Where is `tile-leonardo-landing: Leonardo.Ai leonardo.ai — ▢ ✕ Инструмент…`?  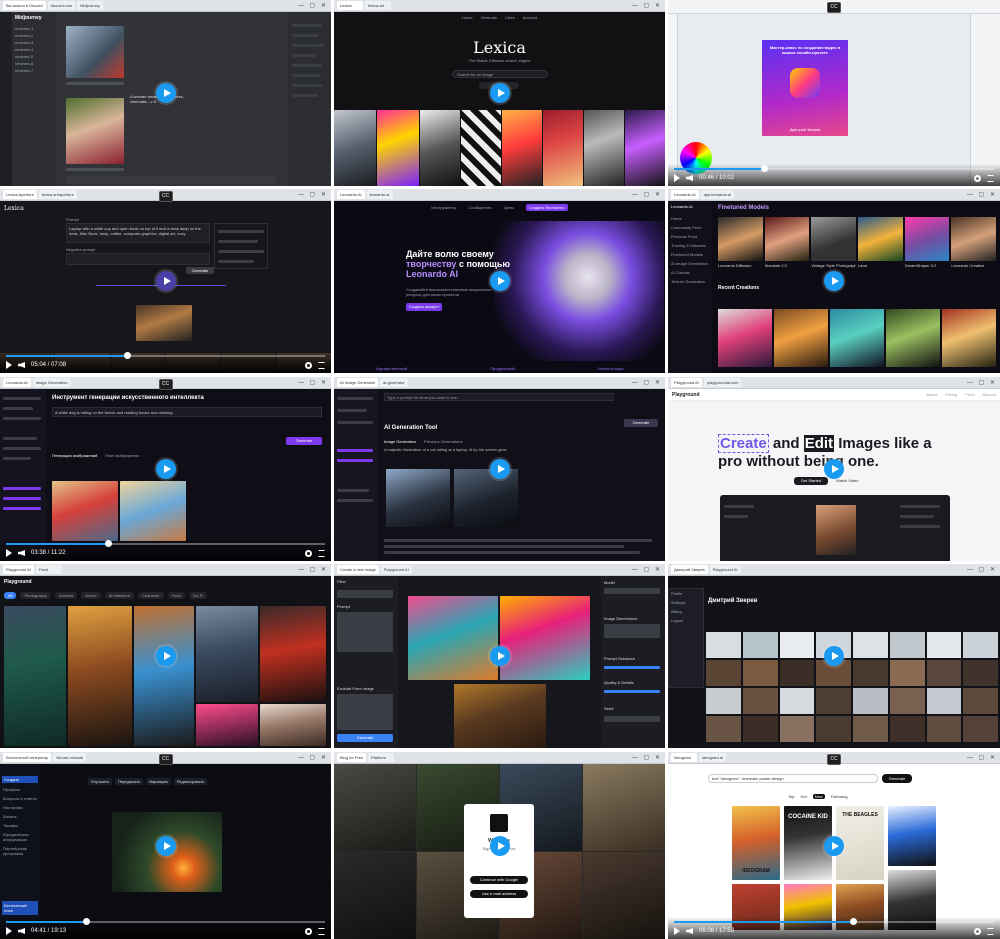 tile-leonardo-landing: Leonardo.Ai leonardo.ai — ▢ ✕ Инструмент… is located at coordinates (499, 281).